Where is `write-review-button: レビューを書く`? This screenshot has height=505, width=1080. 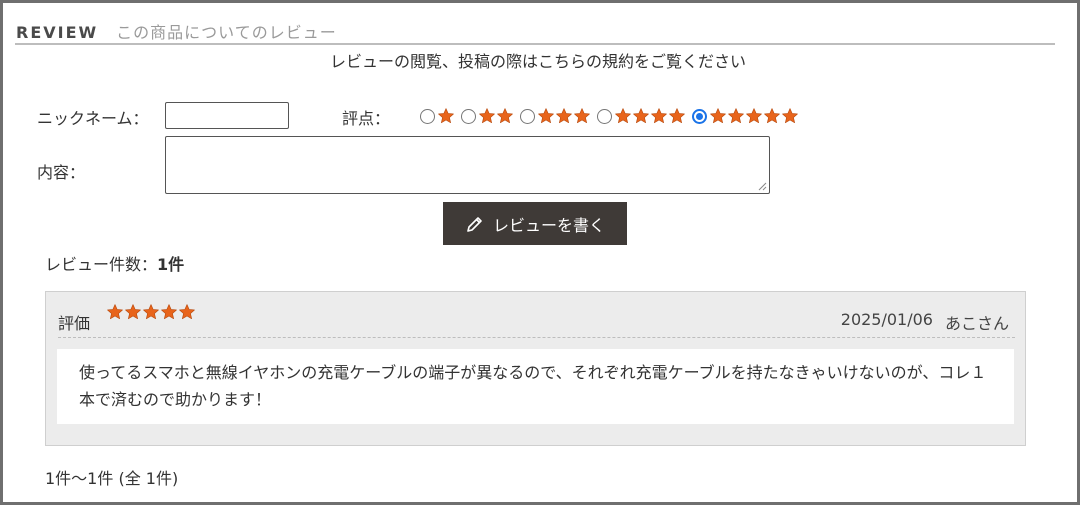 write-review-button: レビューを書く is located at coordinates (535, 223).